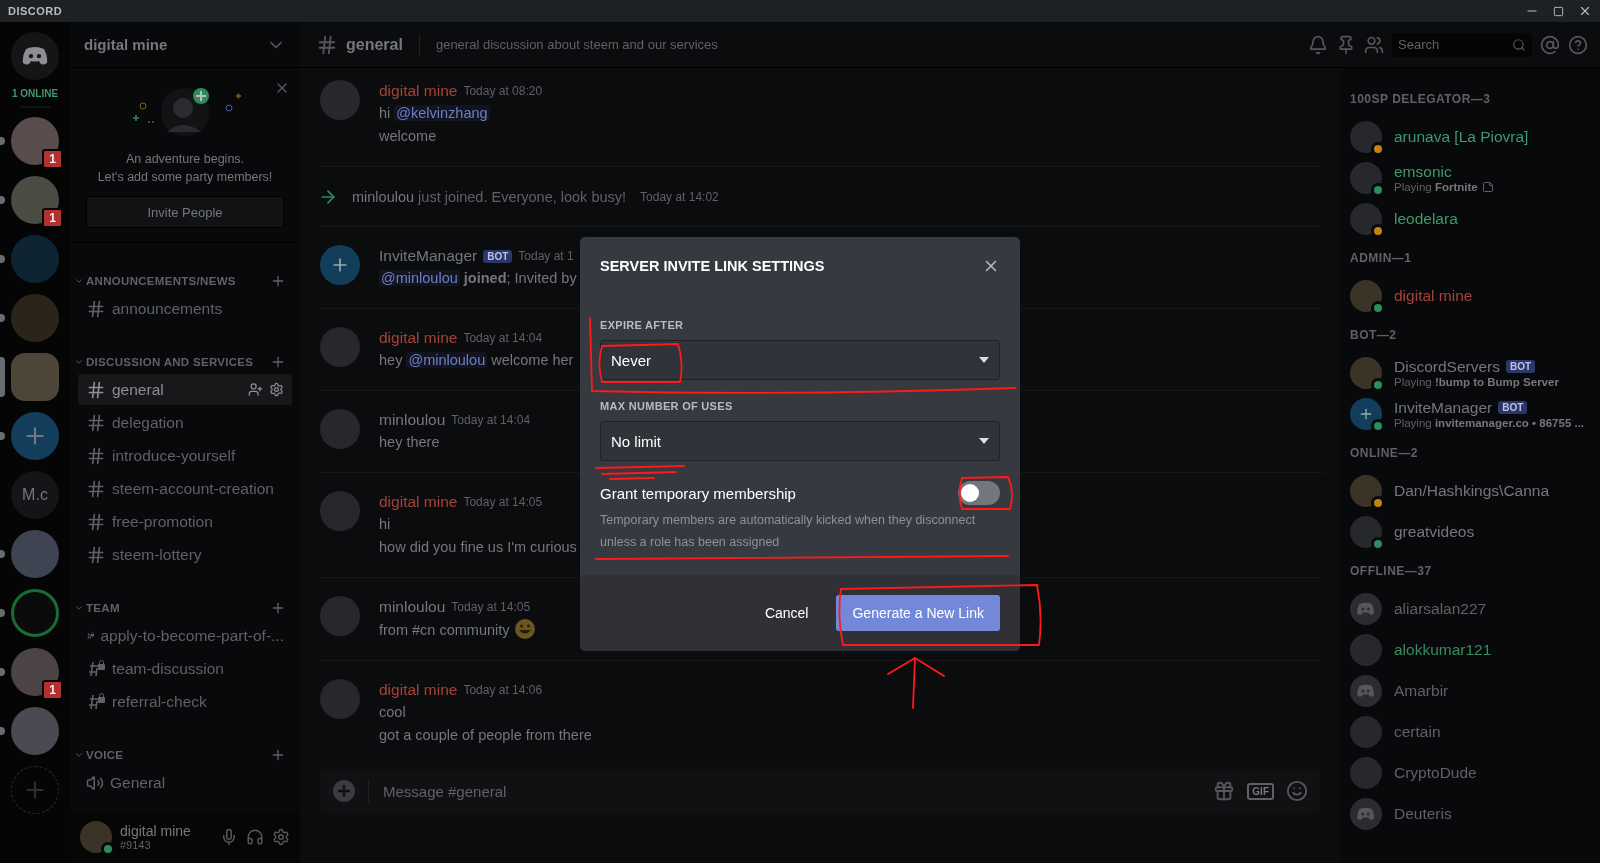  What do you see at coordinates (1447, 366) in the screenshot?
I see `member-name: DiscordServers` at bounding box center [1447, 366].